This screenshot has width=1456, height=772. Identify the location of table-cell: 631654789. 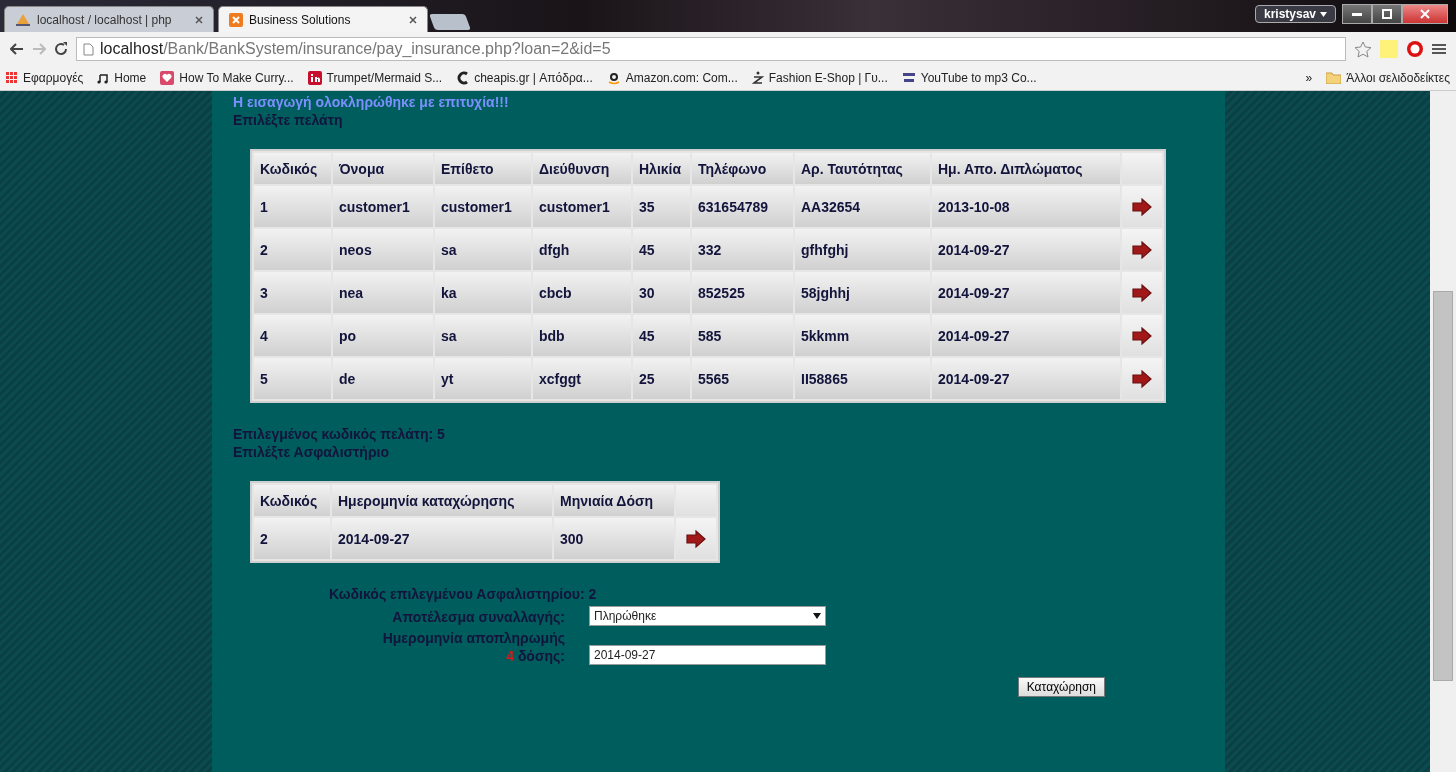
(742, 206).